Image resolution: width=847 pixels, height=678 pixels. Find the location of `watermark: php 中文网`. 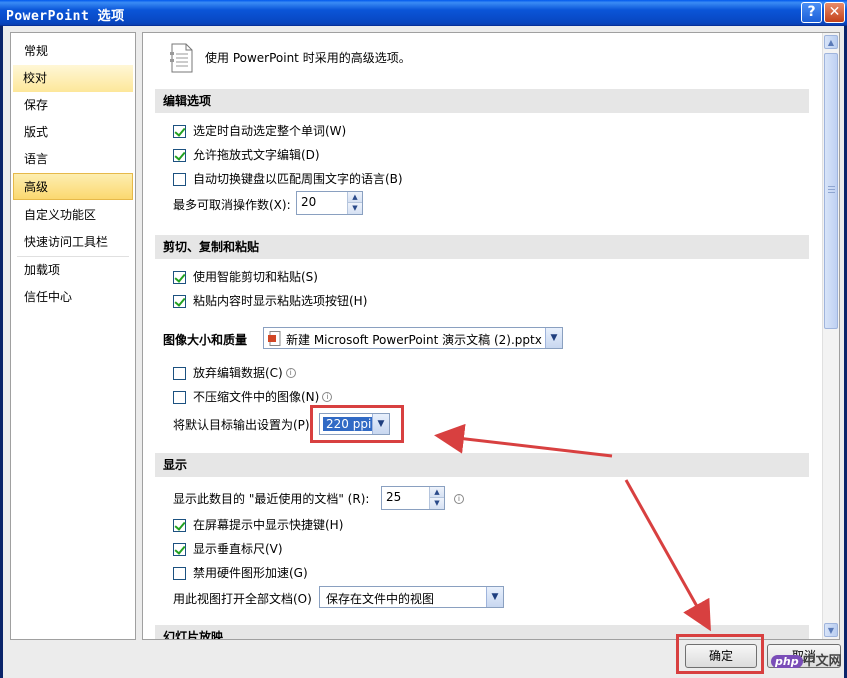

watermark: php 中文网 is located at coordinates (806, 659).